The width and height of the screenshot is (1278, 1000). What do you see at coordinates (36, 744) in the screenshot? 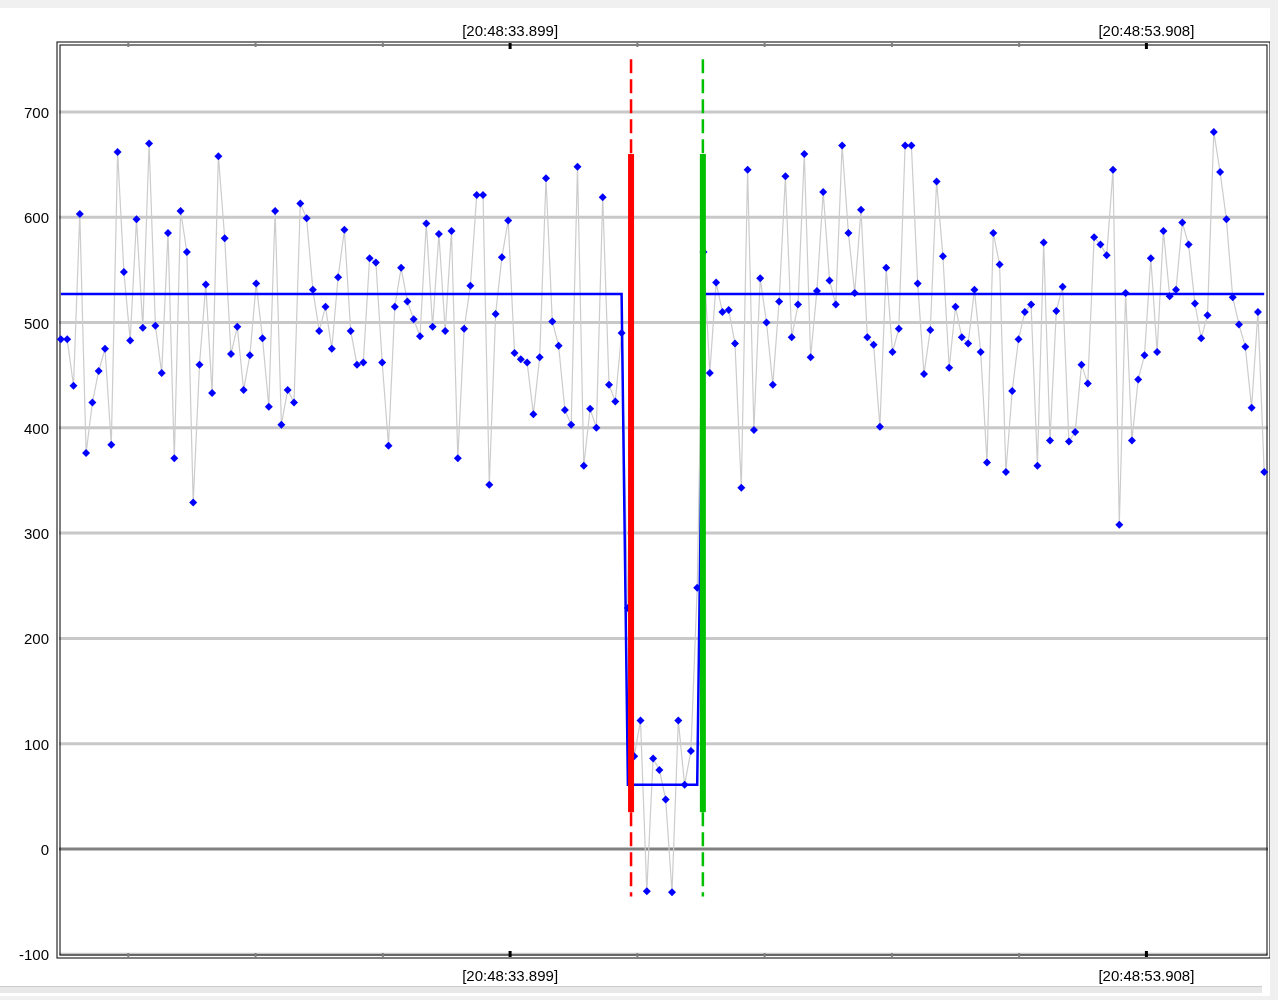
I see `axis-tick-label: 100` at bounding box center [36, 744].